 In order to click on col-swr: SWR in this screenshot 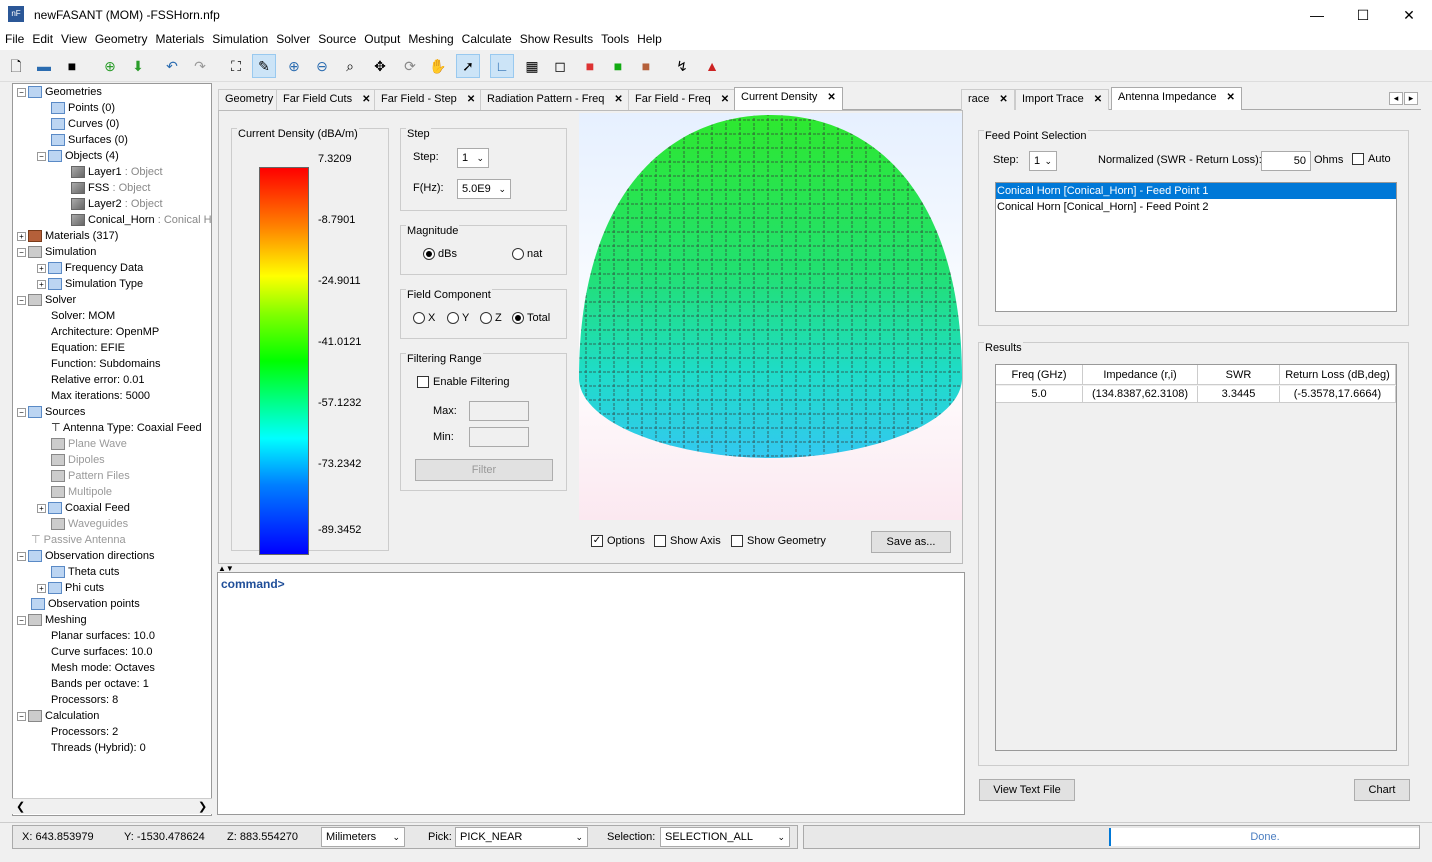, I will do `click(1239, 375)`.